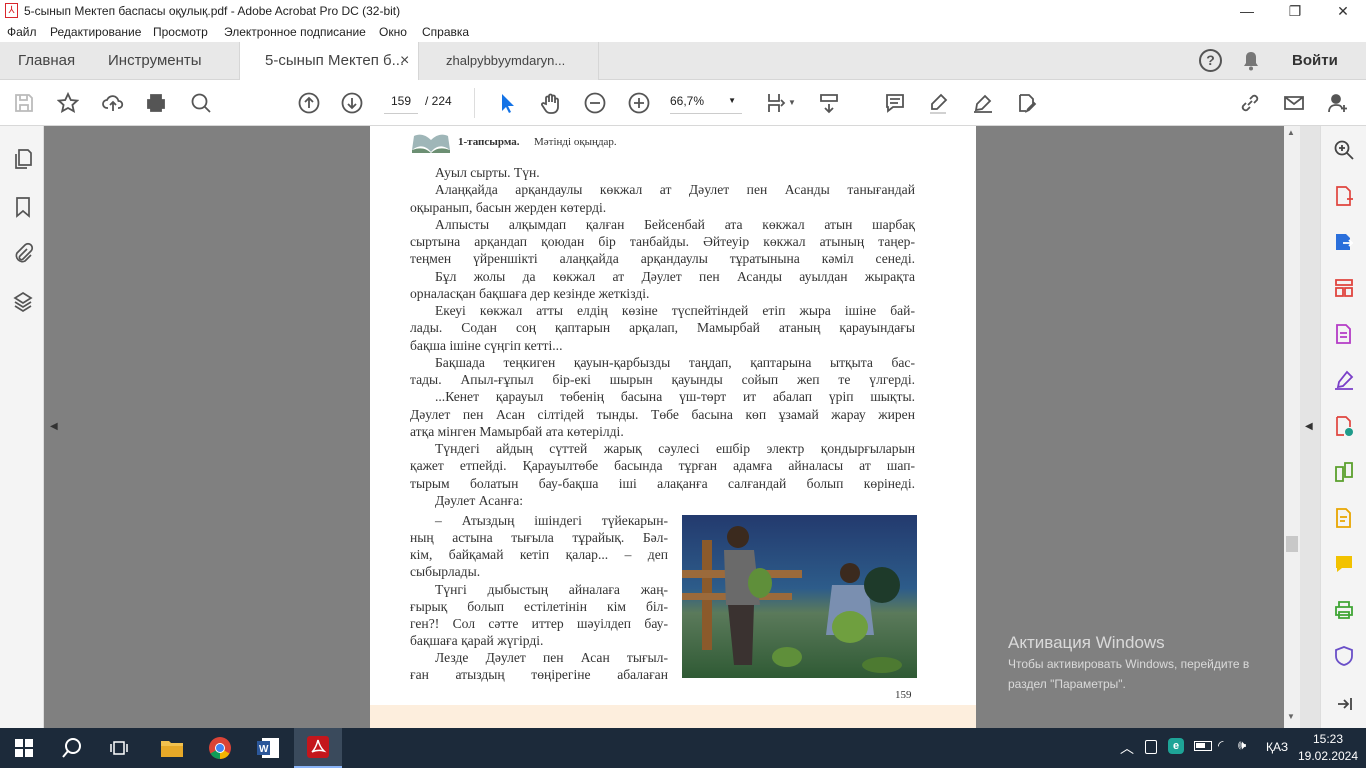 The image size is (1366, 768). Describe the element at coordinates (508, 207) in the screenshot. I see `text-line: оқыранып, басын жерден көтерді.` at that location.